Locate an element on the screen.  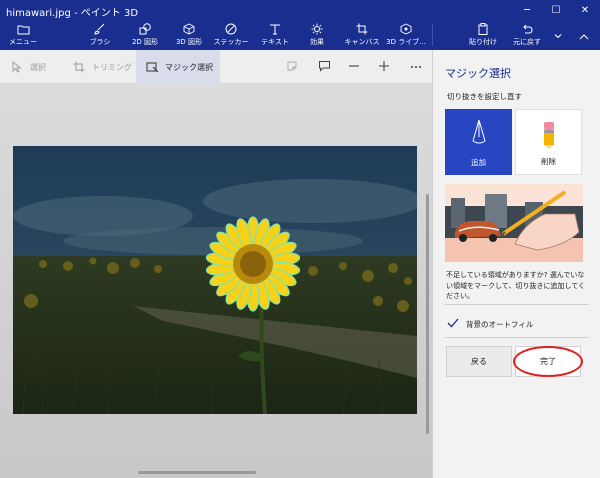
pencil-add-icon is located at coordinates (479, 135).